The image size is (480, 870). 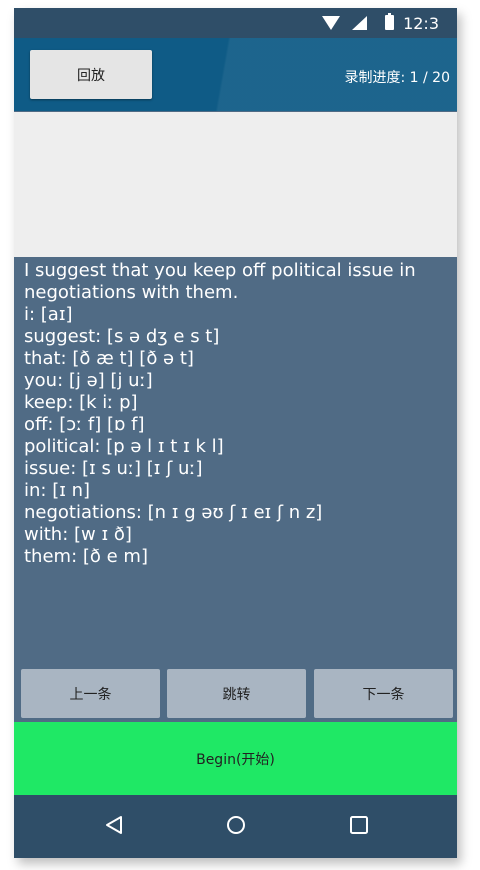 I want to click on signal-icon, so click(x=359, y=23).